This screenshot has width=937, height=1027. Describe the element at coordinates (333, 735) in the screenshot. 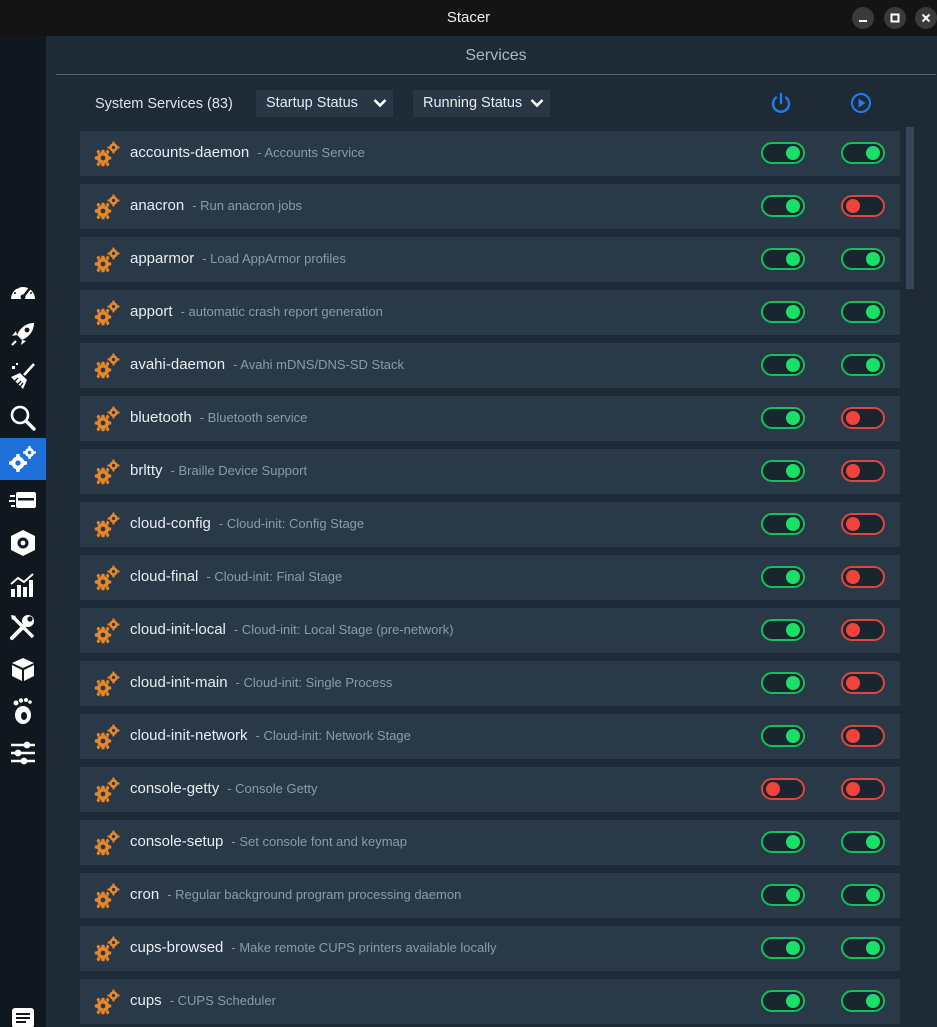

I see `service-description: - Cloud-init: Network Stage` at that location.